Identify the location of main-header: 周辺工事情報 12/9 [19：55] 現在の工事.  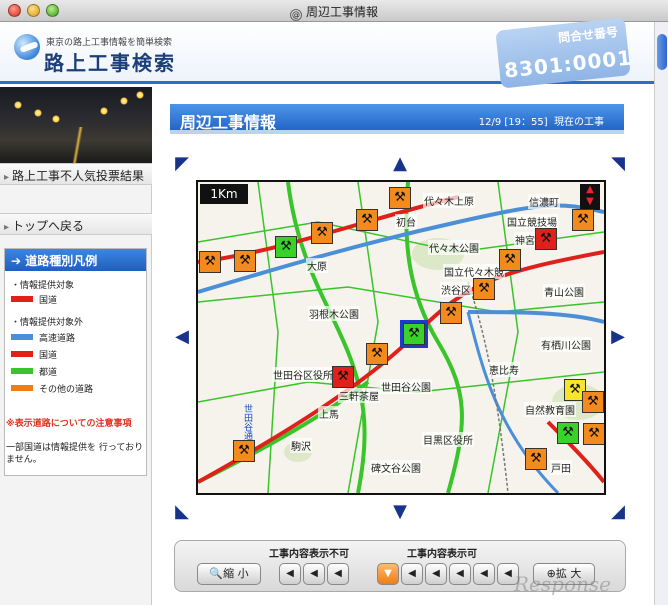
(397, 119).